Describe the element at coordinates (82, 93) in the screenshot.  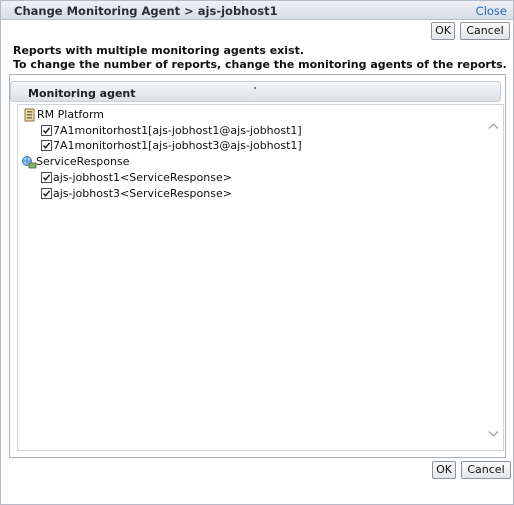
I see `panel-header-label: Monitoring agent` at that location.